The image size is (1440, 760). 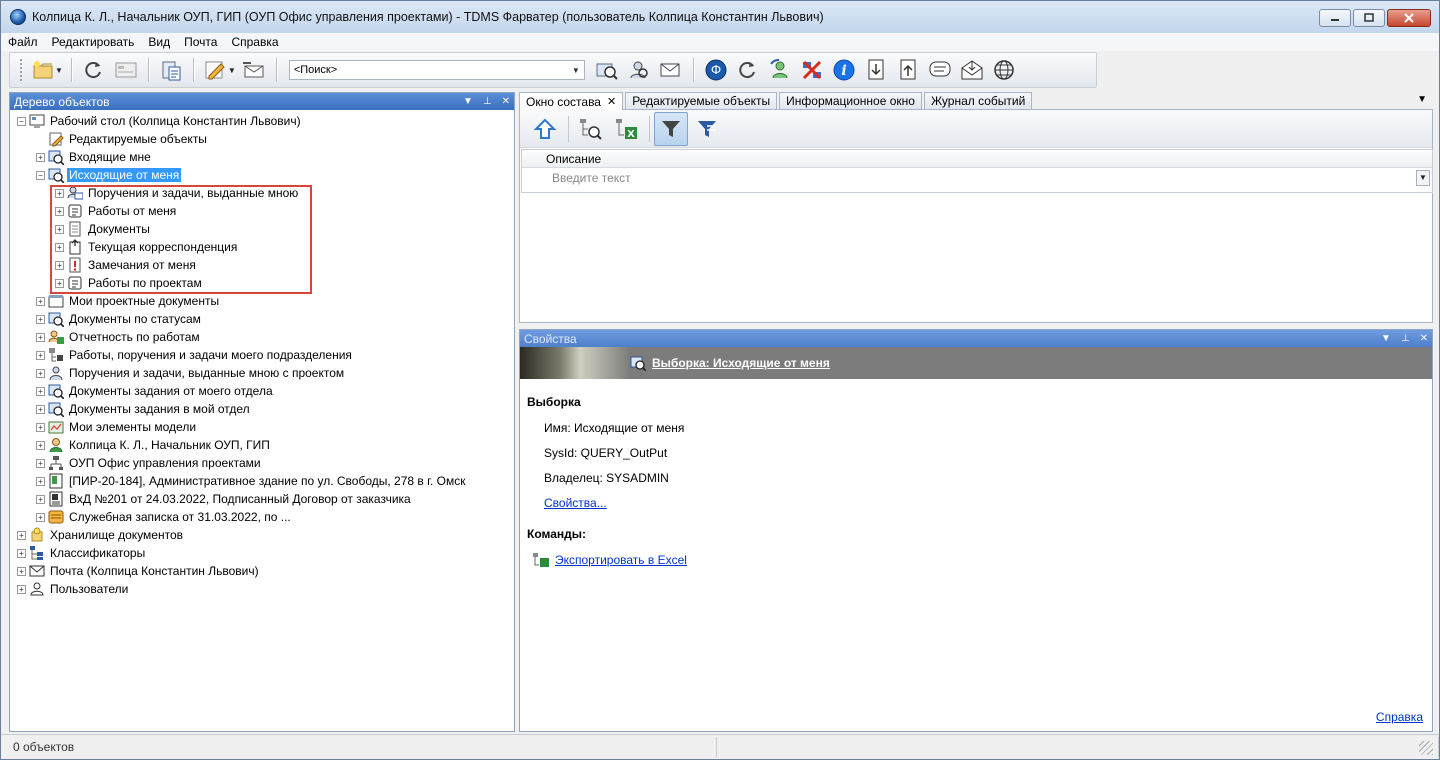 I want to click on edit-dropdown-icon: ▼, so click(x=232, y=70).